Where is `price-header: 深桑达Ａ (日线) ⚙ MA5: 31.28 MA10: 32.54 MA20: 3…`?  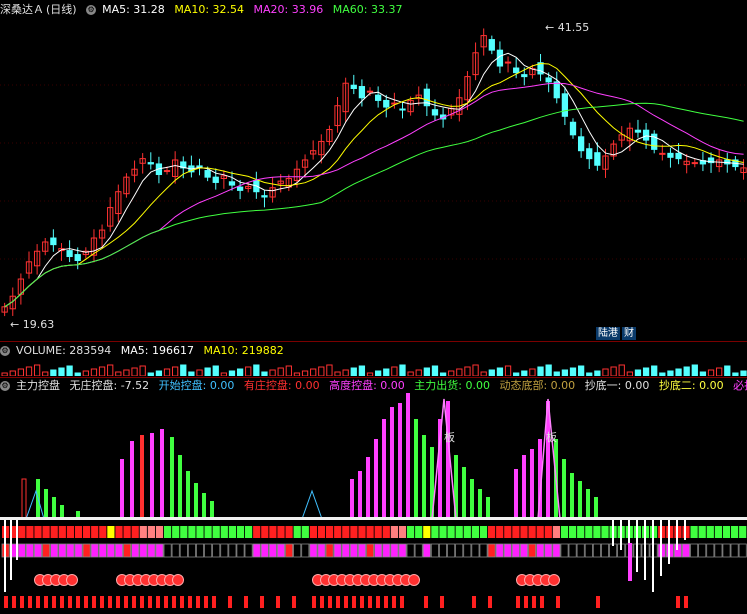
price-header: 深桑达Ａ (日线) ⚙ MA5: 31.28 MA10: 32.54 MA20: 3… is located at coordinates (204, 10).